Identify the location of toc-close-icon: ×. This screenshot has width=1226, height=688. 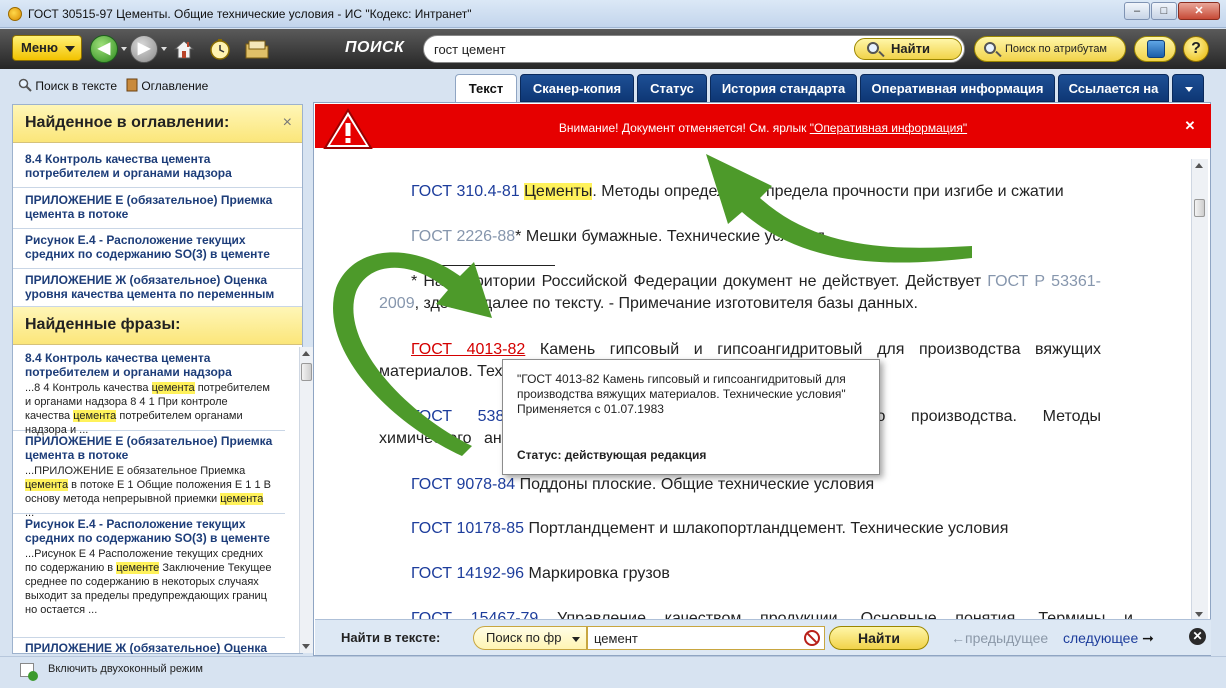
(287, 123).